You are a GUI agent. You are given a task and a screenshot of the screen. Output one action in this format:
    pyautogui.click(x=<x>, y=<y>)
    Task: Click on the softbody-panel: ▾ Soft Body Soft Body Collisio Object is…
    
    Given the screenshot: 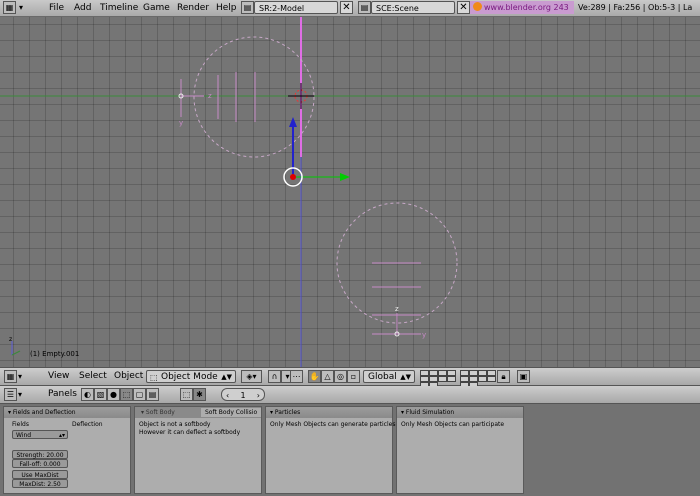 What is the action you would take?
    pyautogui.click(x=198, y=450)
    